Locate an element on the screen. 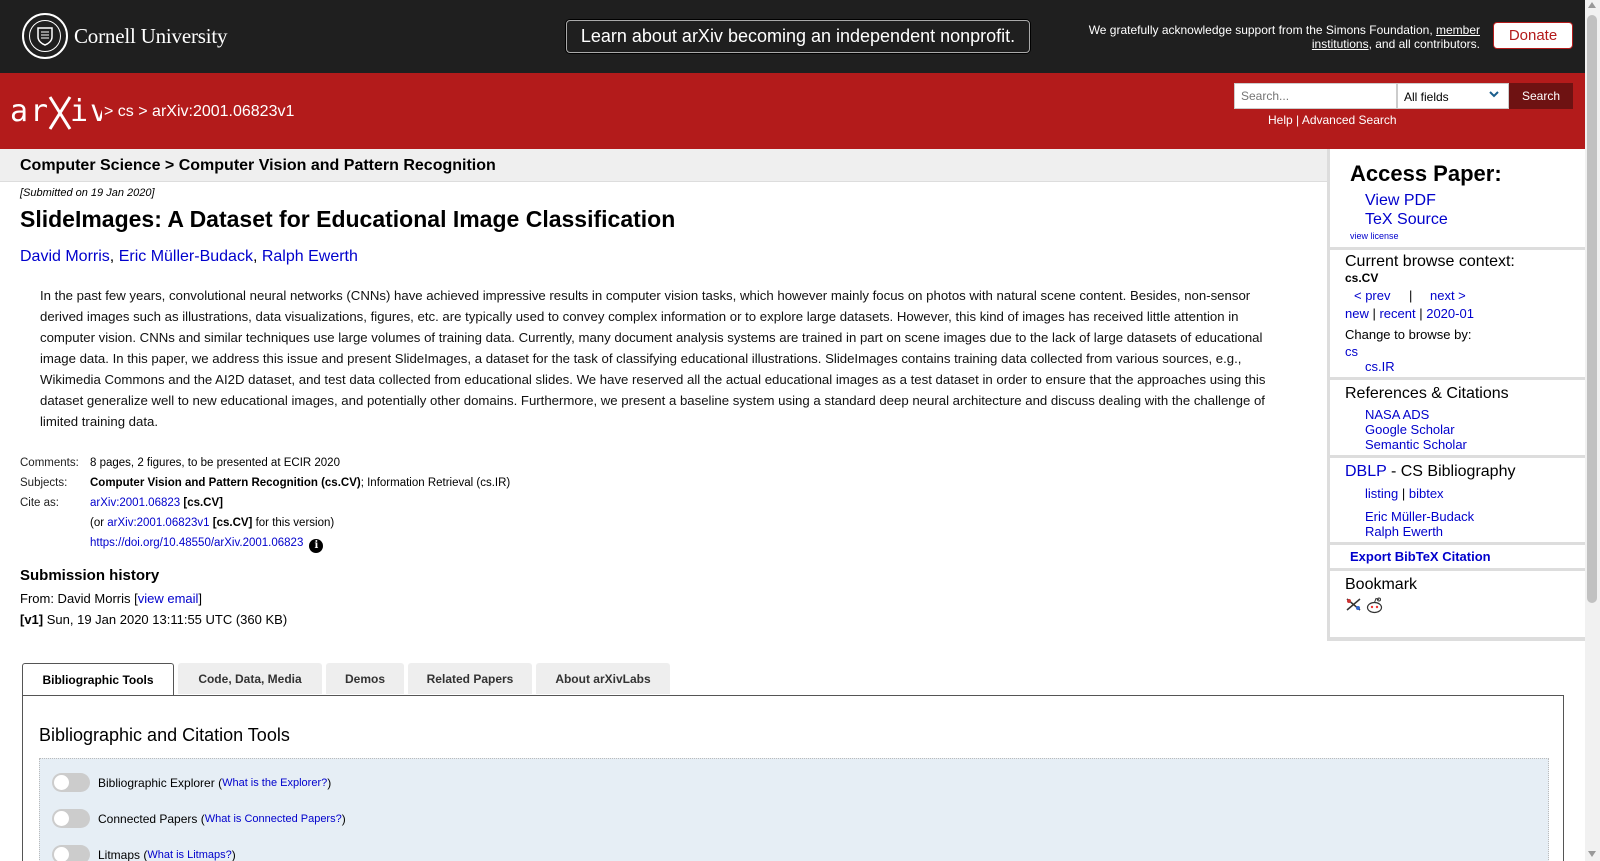  chevron-down-icon is located at coordinates (1494, 95).